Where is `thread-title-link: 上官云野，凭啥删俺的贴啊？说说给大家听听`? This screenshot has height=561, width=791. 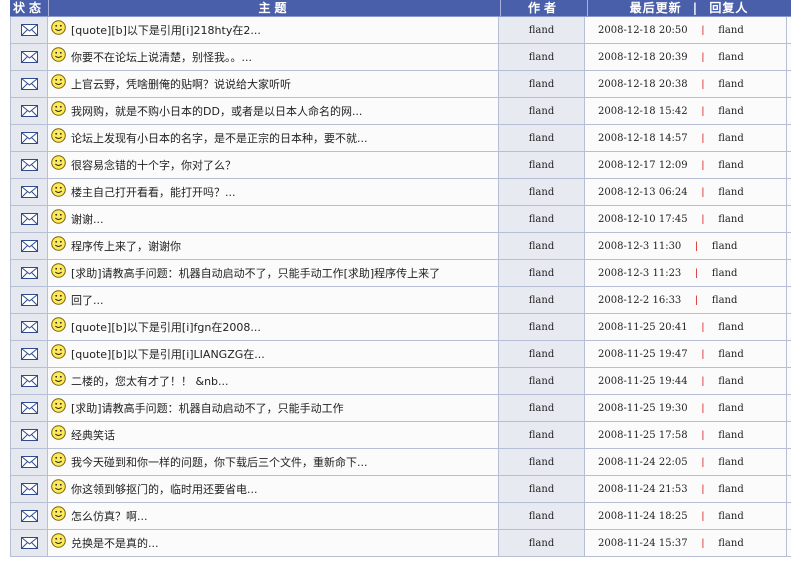
thread-title-link: 上官云野，凭啥删俺的贴啊？说说给大家听听 is located at coordinates (181, 84).